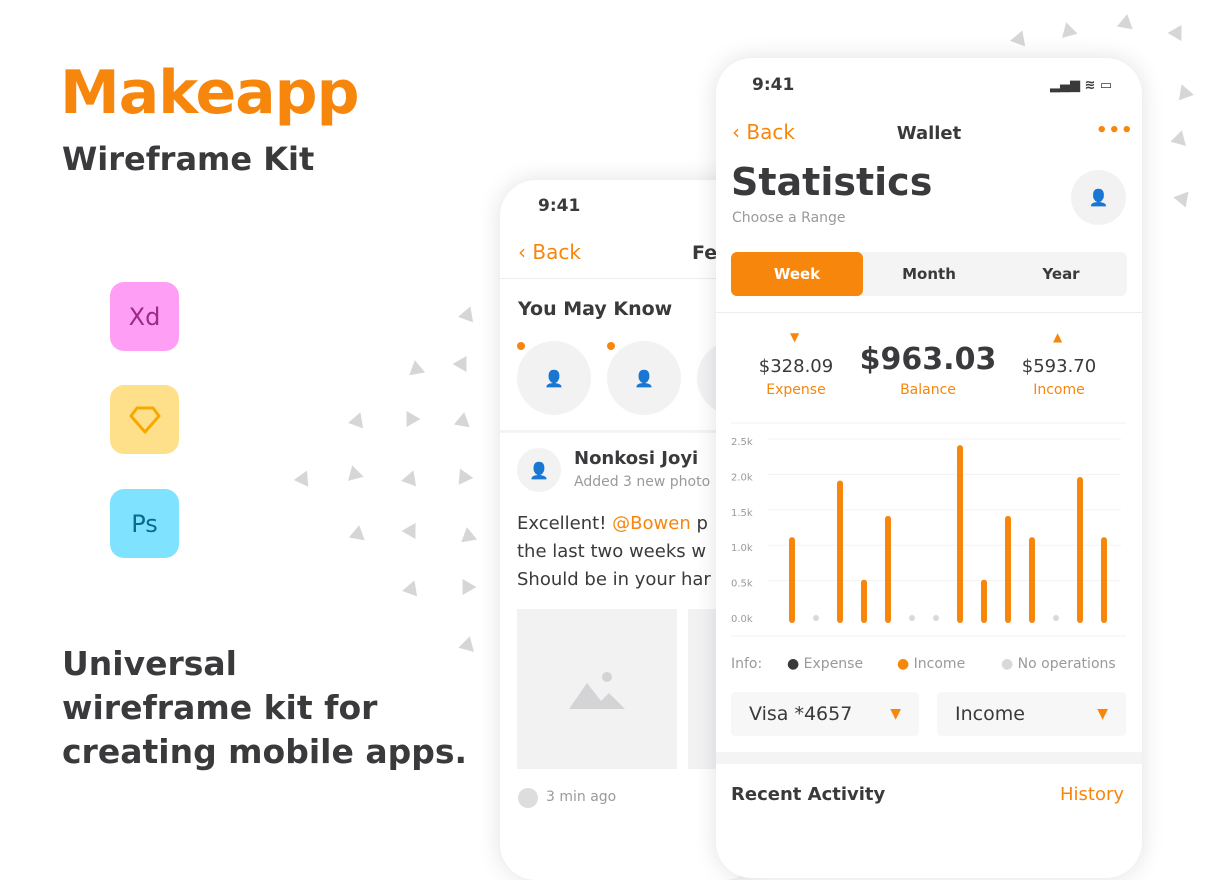 Image resolution: width=1208 pixels, height=880 pixels. I want to click on y-tick-label: 2.0k, so click(742, 477).